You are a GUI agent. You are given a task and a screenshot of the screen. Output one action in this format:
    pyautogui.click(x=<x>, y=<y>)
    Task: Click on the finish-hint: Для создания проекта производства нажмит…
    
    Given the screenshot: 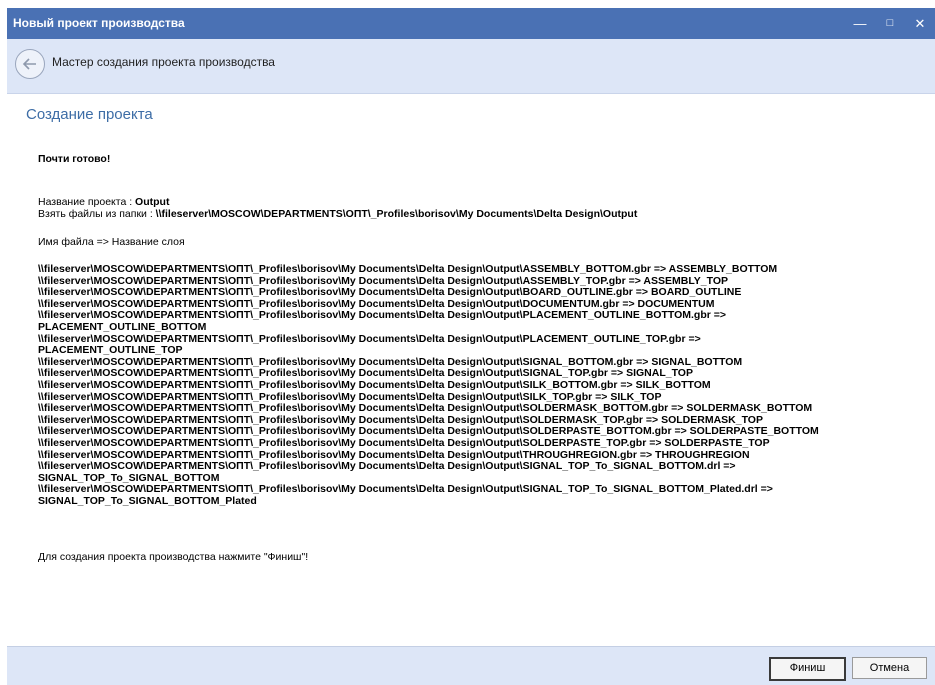 What is the action you would take?
    pyautogui.click(x=173, y=557)
    